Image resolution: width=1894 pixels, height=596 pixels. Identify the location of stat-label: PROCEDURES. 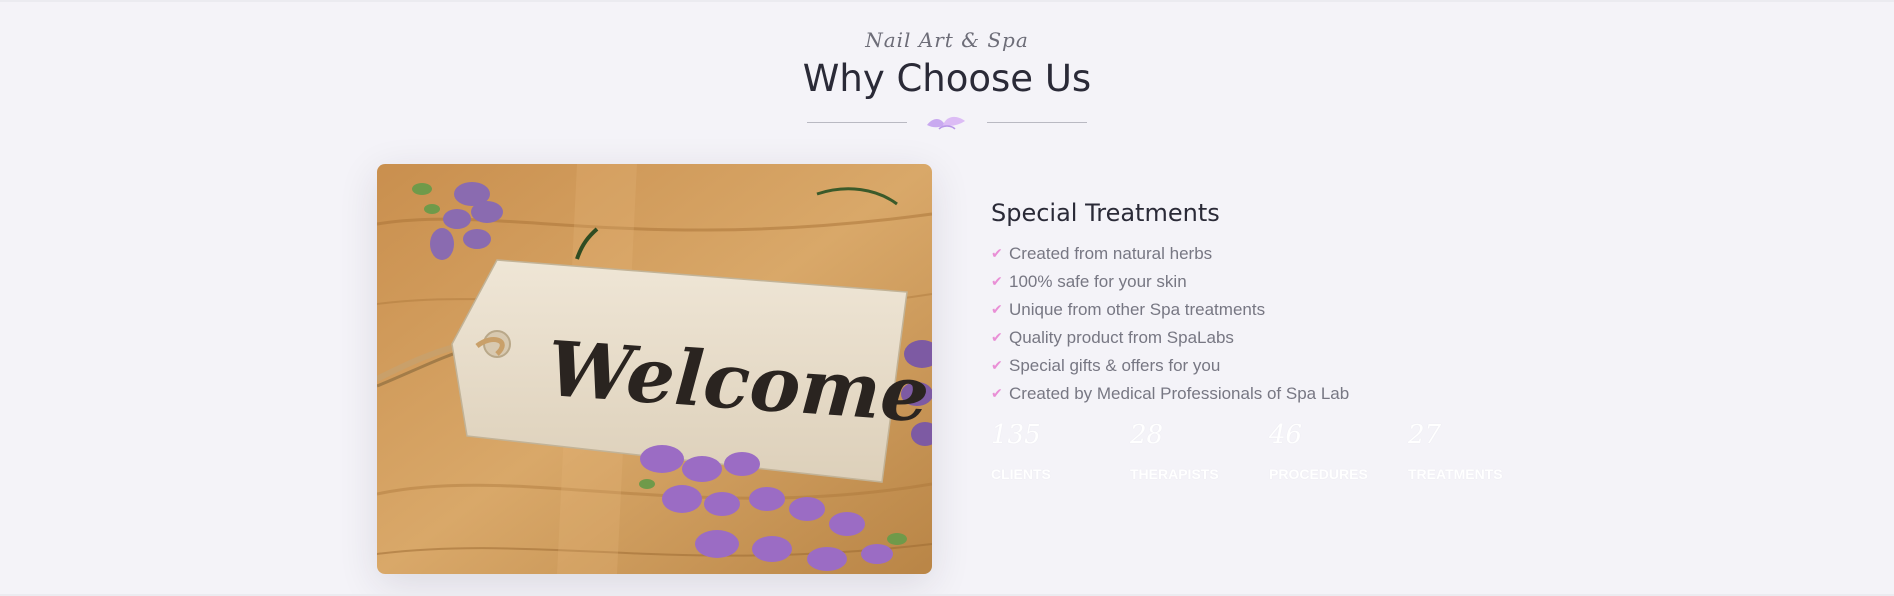
(1318, 474).